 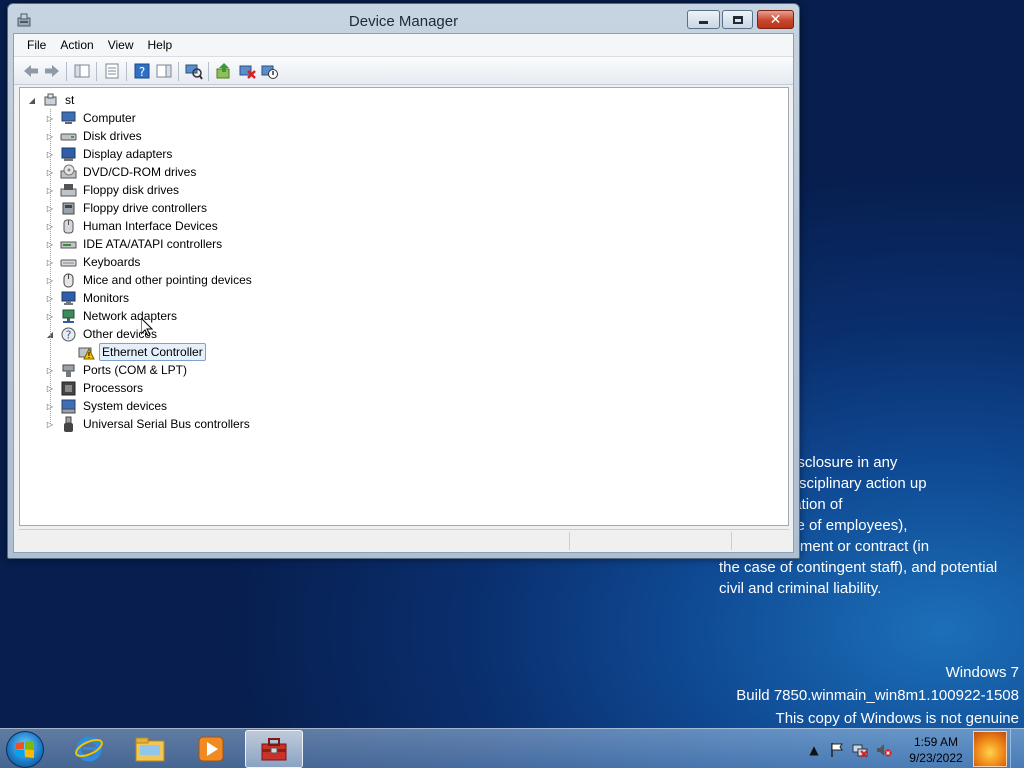 I want to click on watermark-genuine: This copy of Windows is not genuine, so click(x=897, y=718).